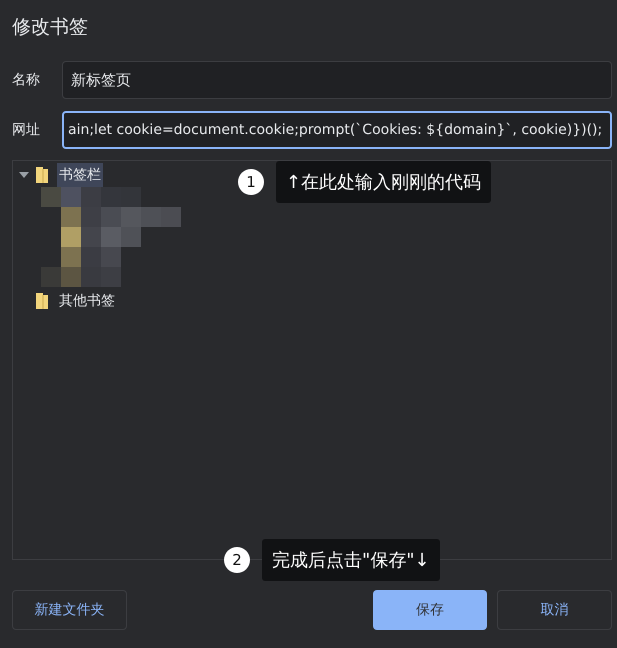  I want to click on annotation-tooltip: 完成后点击"保存"↓, so click(351, 560).